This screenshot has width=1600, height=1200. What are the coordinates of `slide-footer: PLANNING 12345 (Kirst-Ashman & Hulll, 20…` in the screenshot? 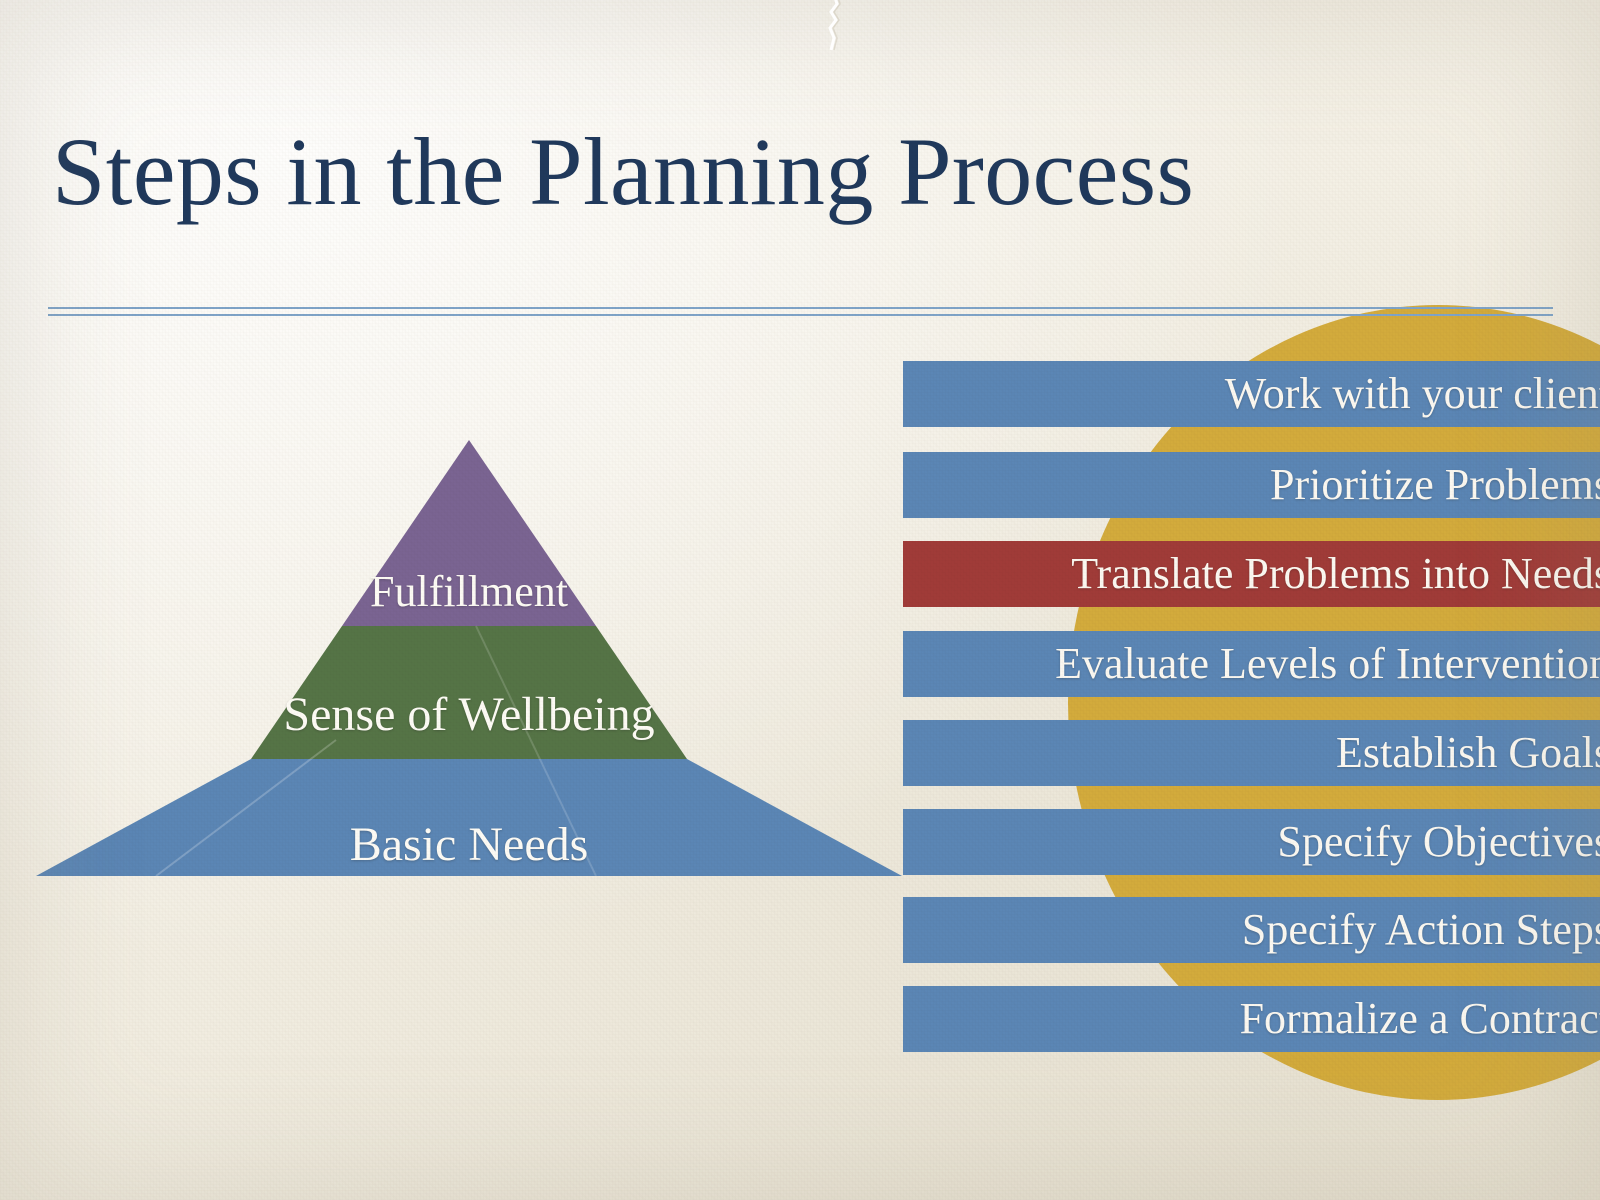 It's located at (800, 1130).